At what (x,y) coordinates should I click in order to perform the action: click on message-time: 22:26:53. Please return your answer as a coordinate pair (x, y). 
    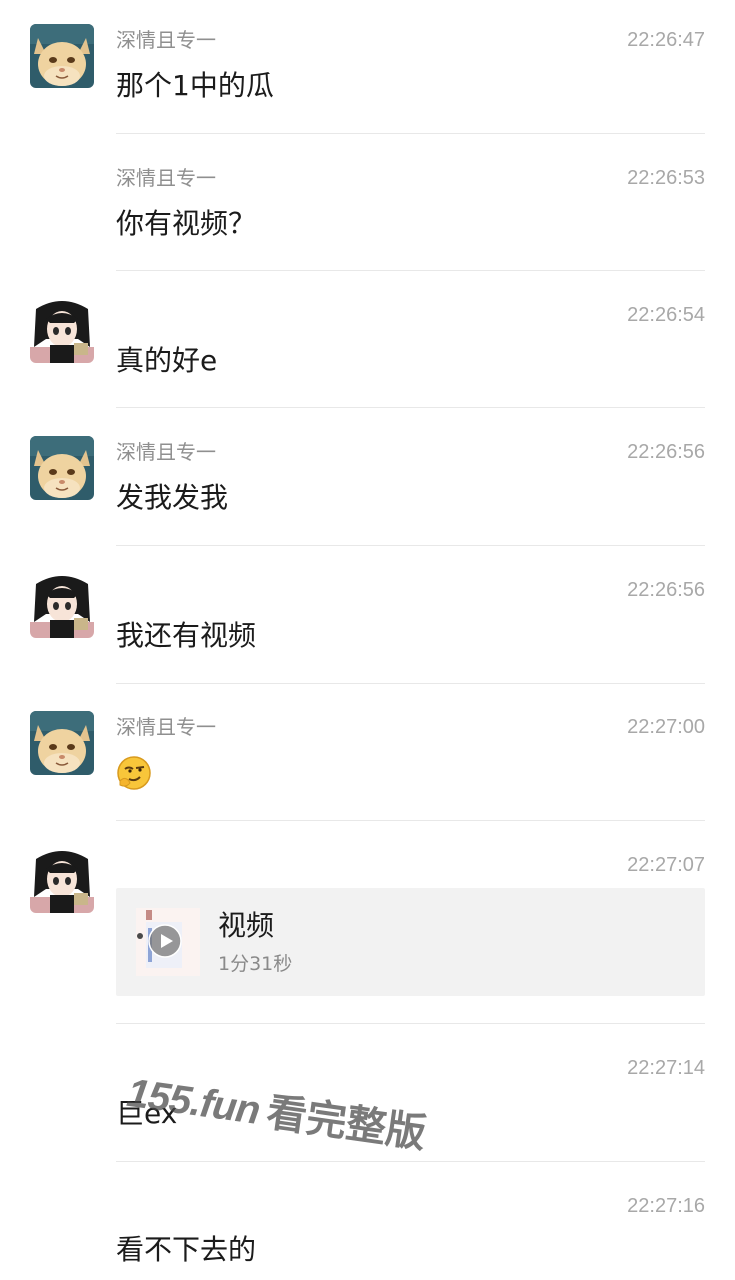
    Looking at the image, I should click on (666, 178).